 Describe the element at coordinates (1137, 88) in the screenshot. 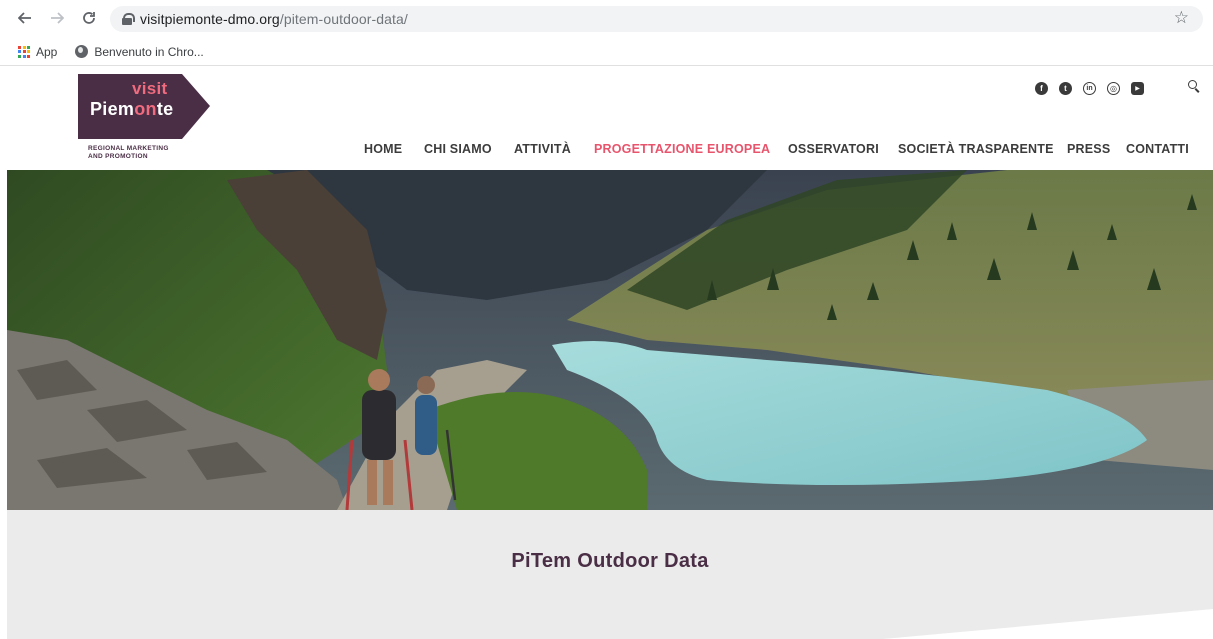

I see `youtube-icon: ▶` at that location.